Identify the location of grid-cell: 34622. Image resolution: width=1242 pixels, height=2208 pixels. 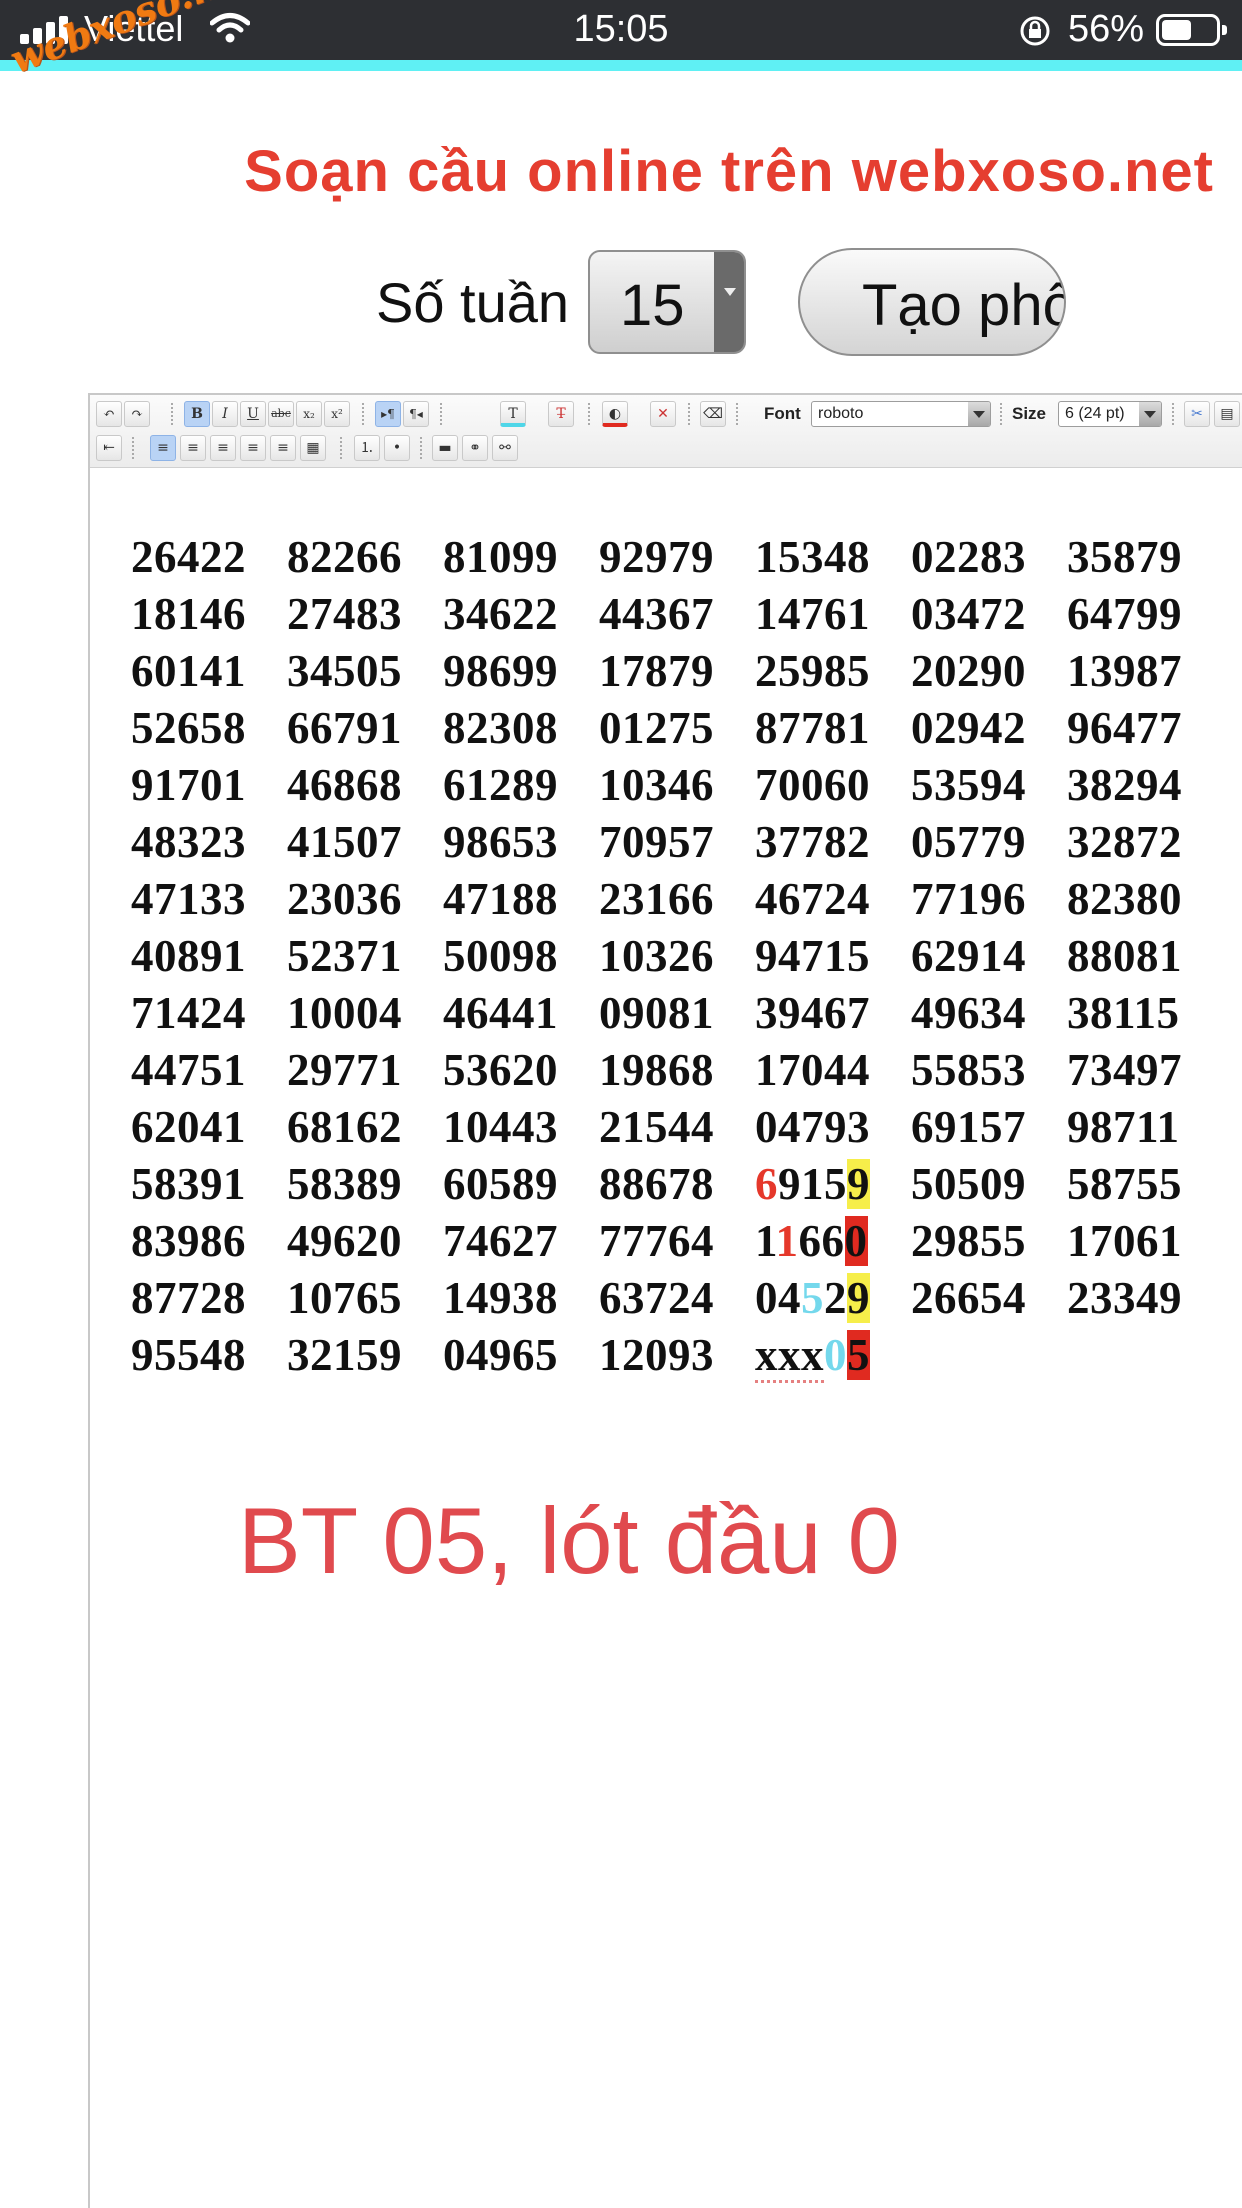
(500, 614).